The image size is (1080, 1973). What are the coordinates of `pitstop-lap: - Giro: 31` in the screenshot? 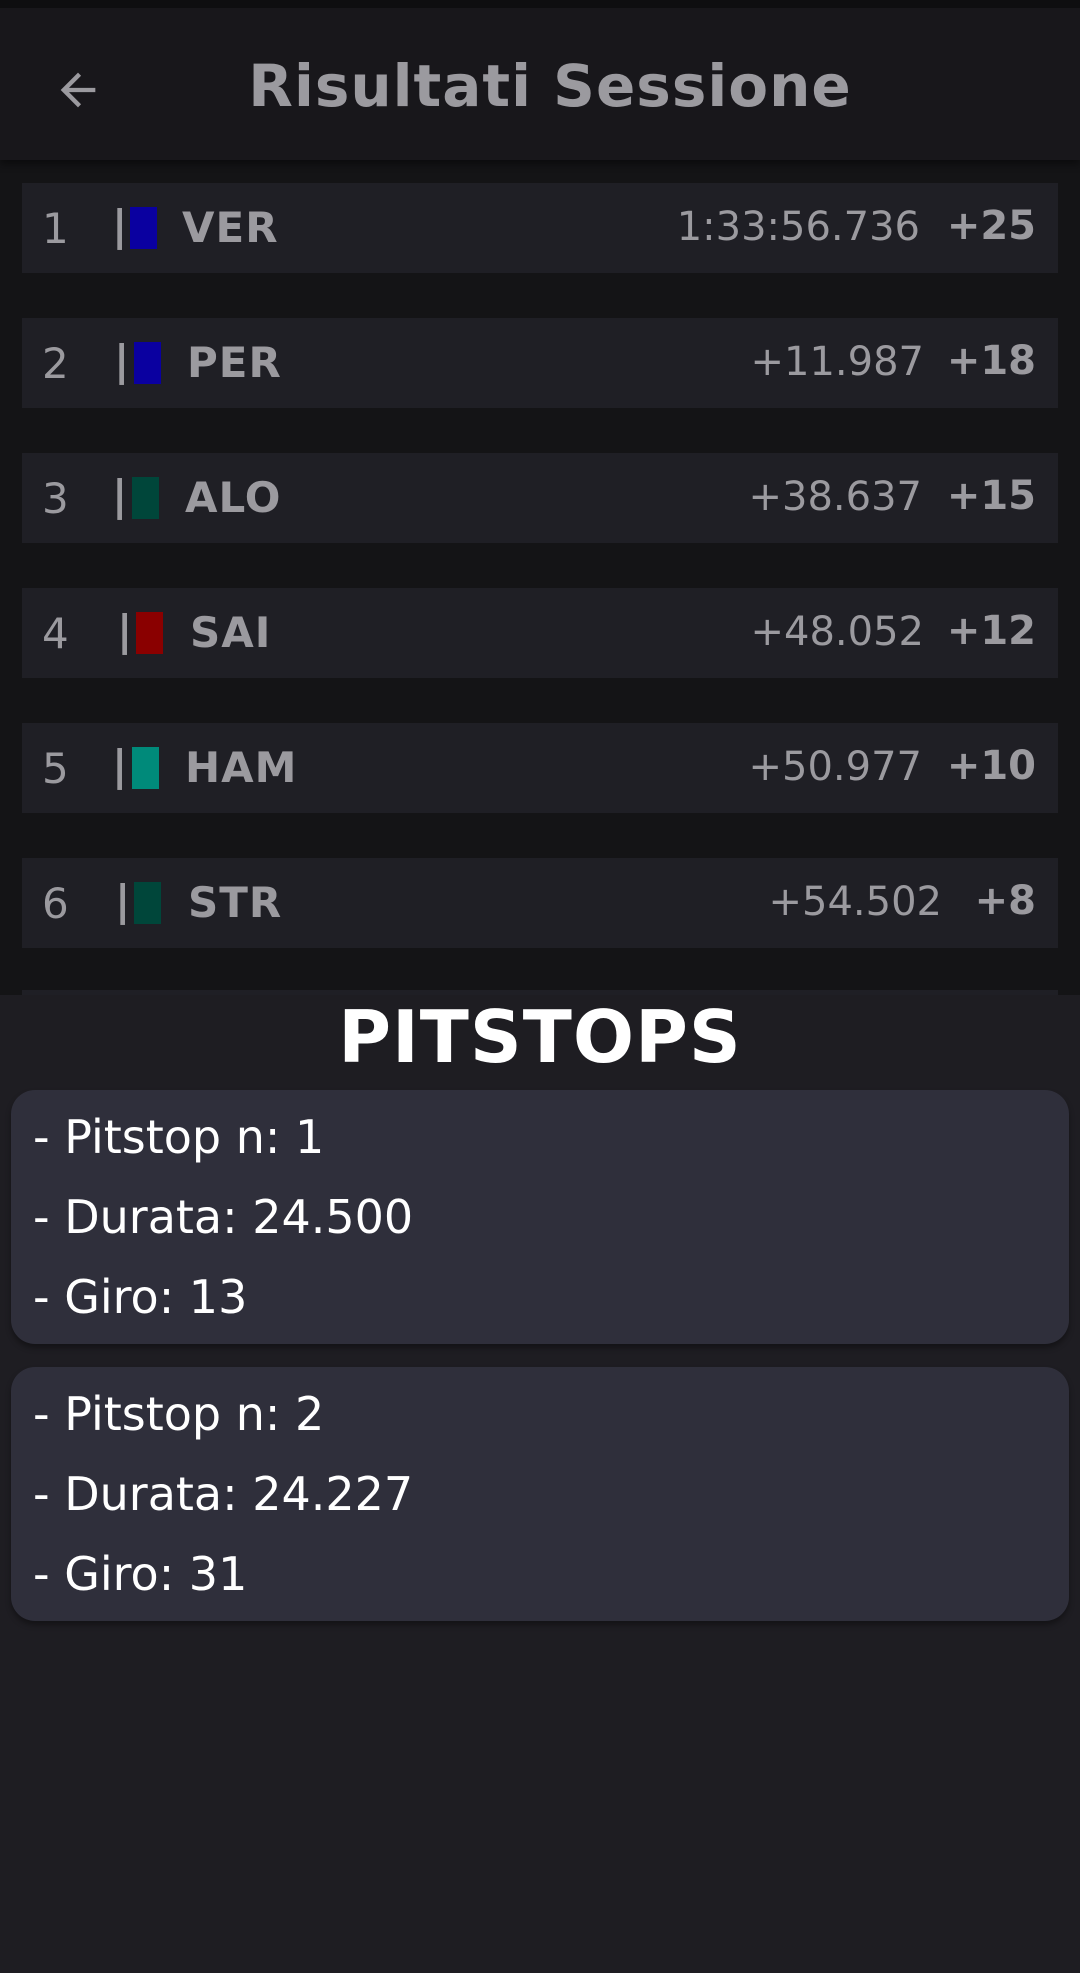 It's located at (140, 1574).